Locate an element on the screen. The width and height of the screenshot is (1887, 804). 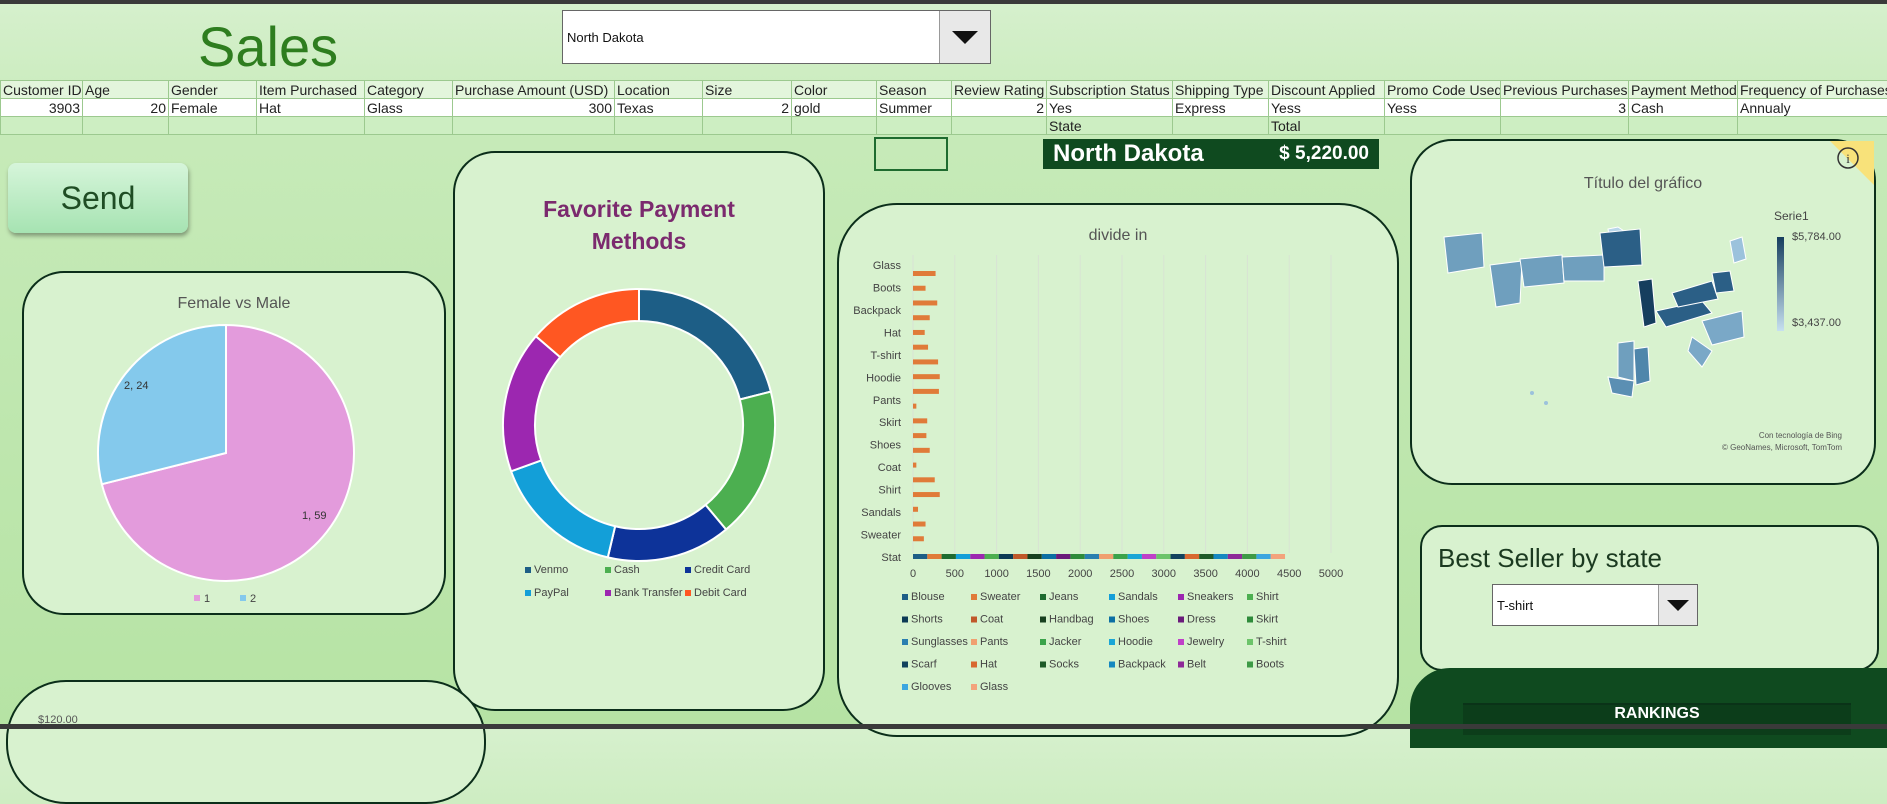
state-label-cell: State is located at coordinates (1110, 126).